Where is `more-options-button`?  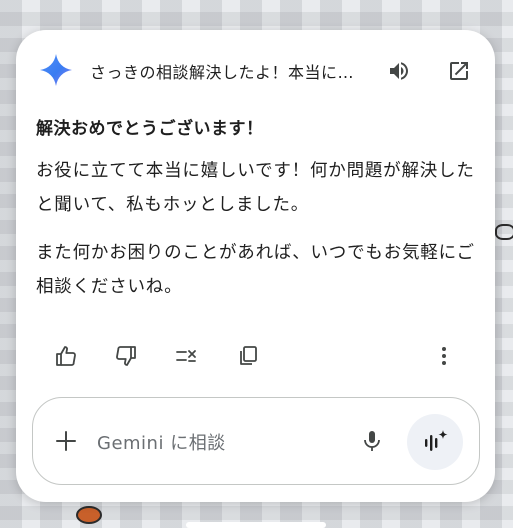
more-options-button is located at coordinates (444, 356).